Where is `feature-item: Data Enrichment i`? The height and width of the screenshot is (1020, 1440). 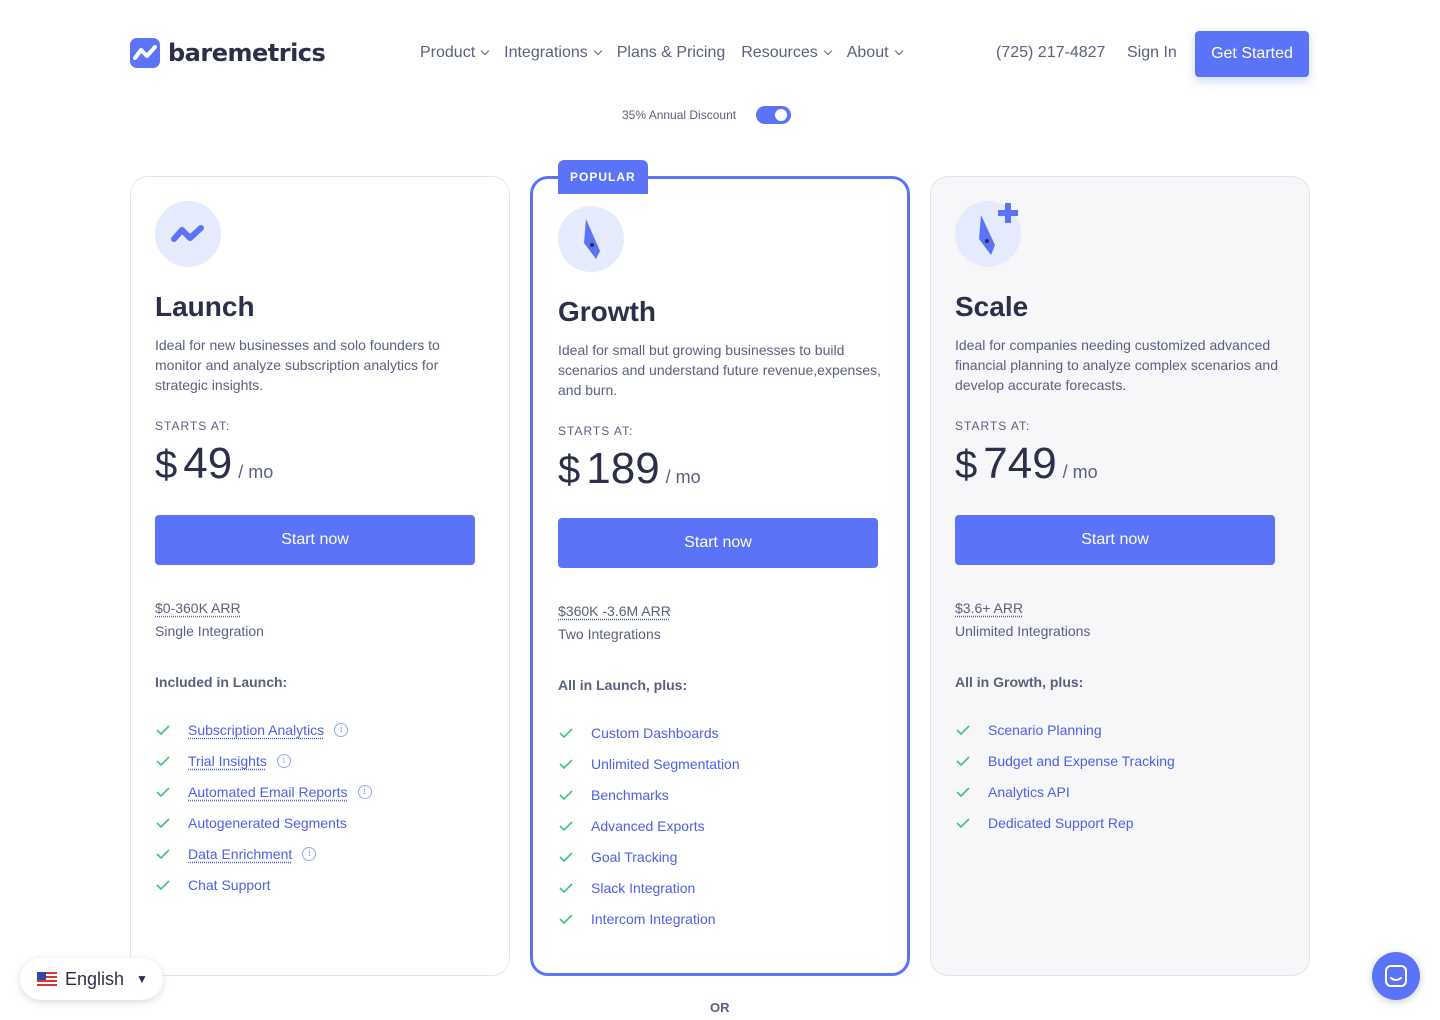 feature-item: Data Enrichment i is located at coordinates (263, 853).